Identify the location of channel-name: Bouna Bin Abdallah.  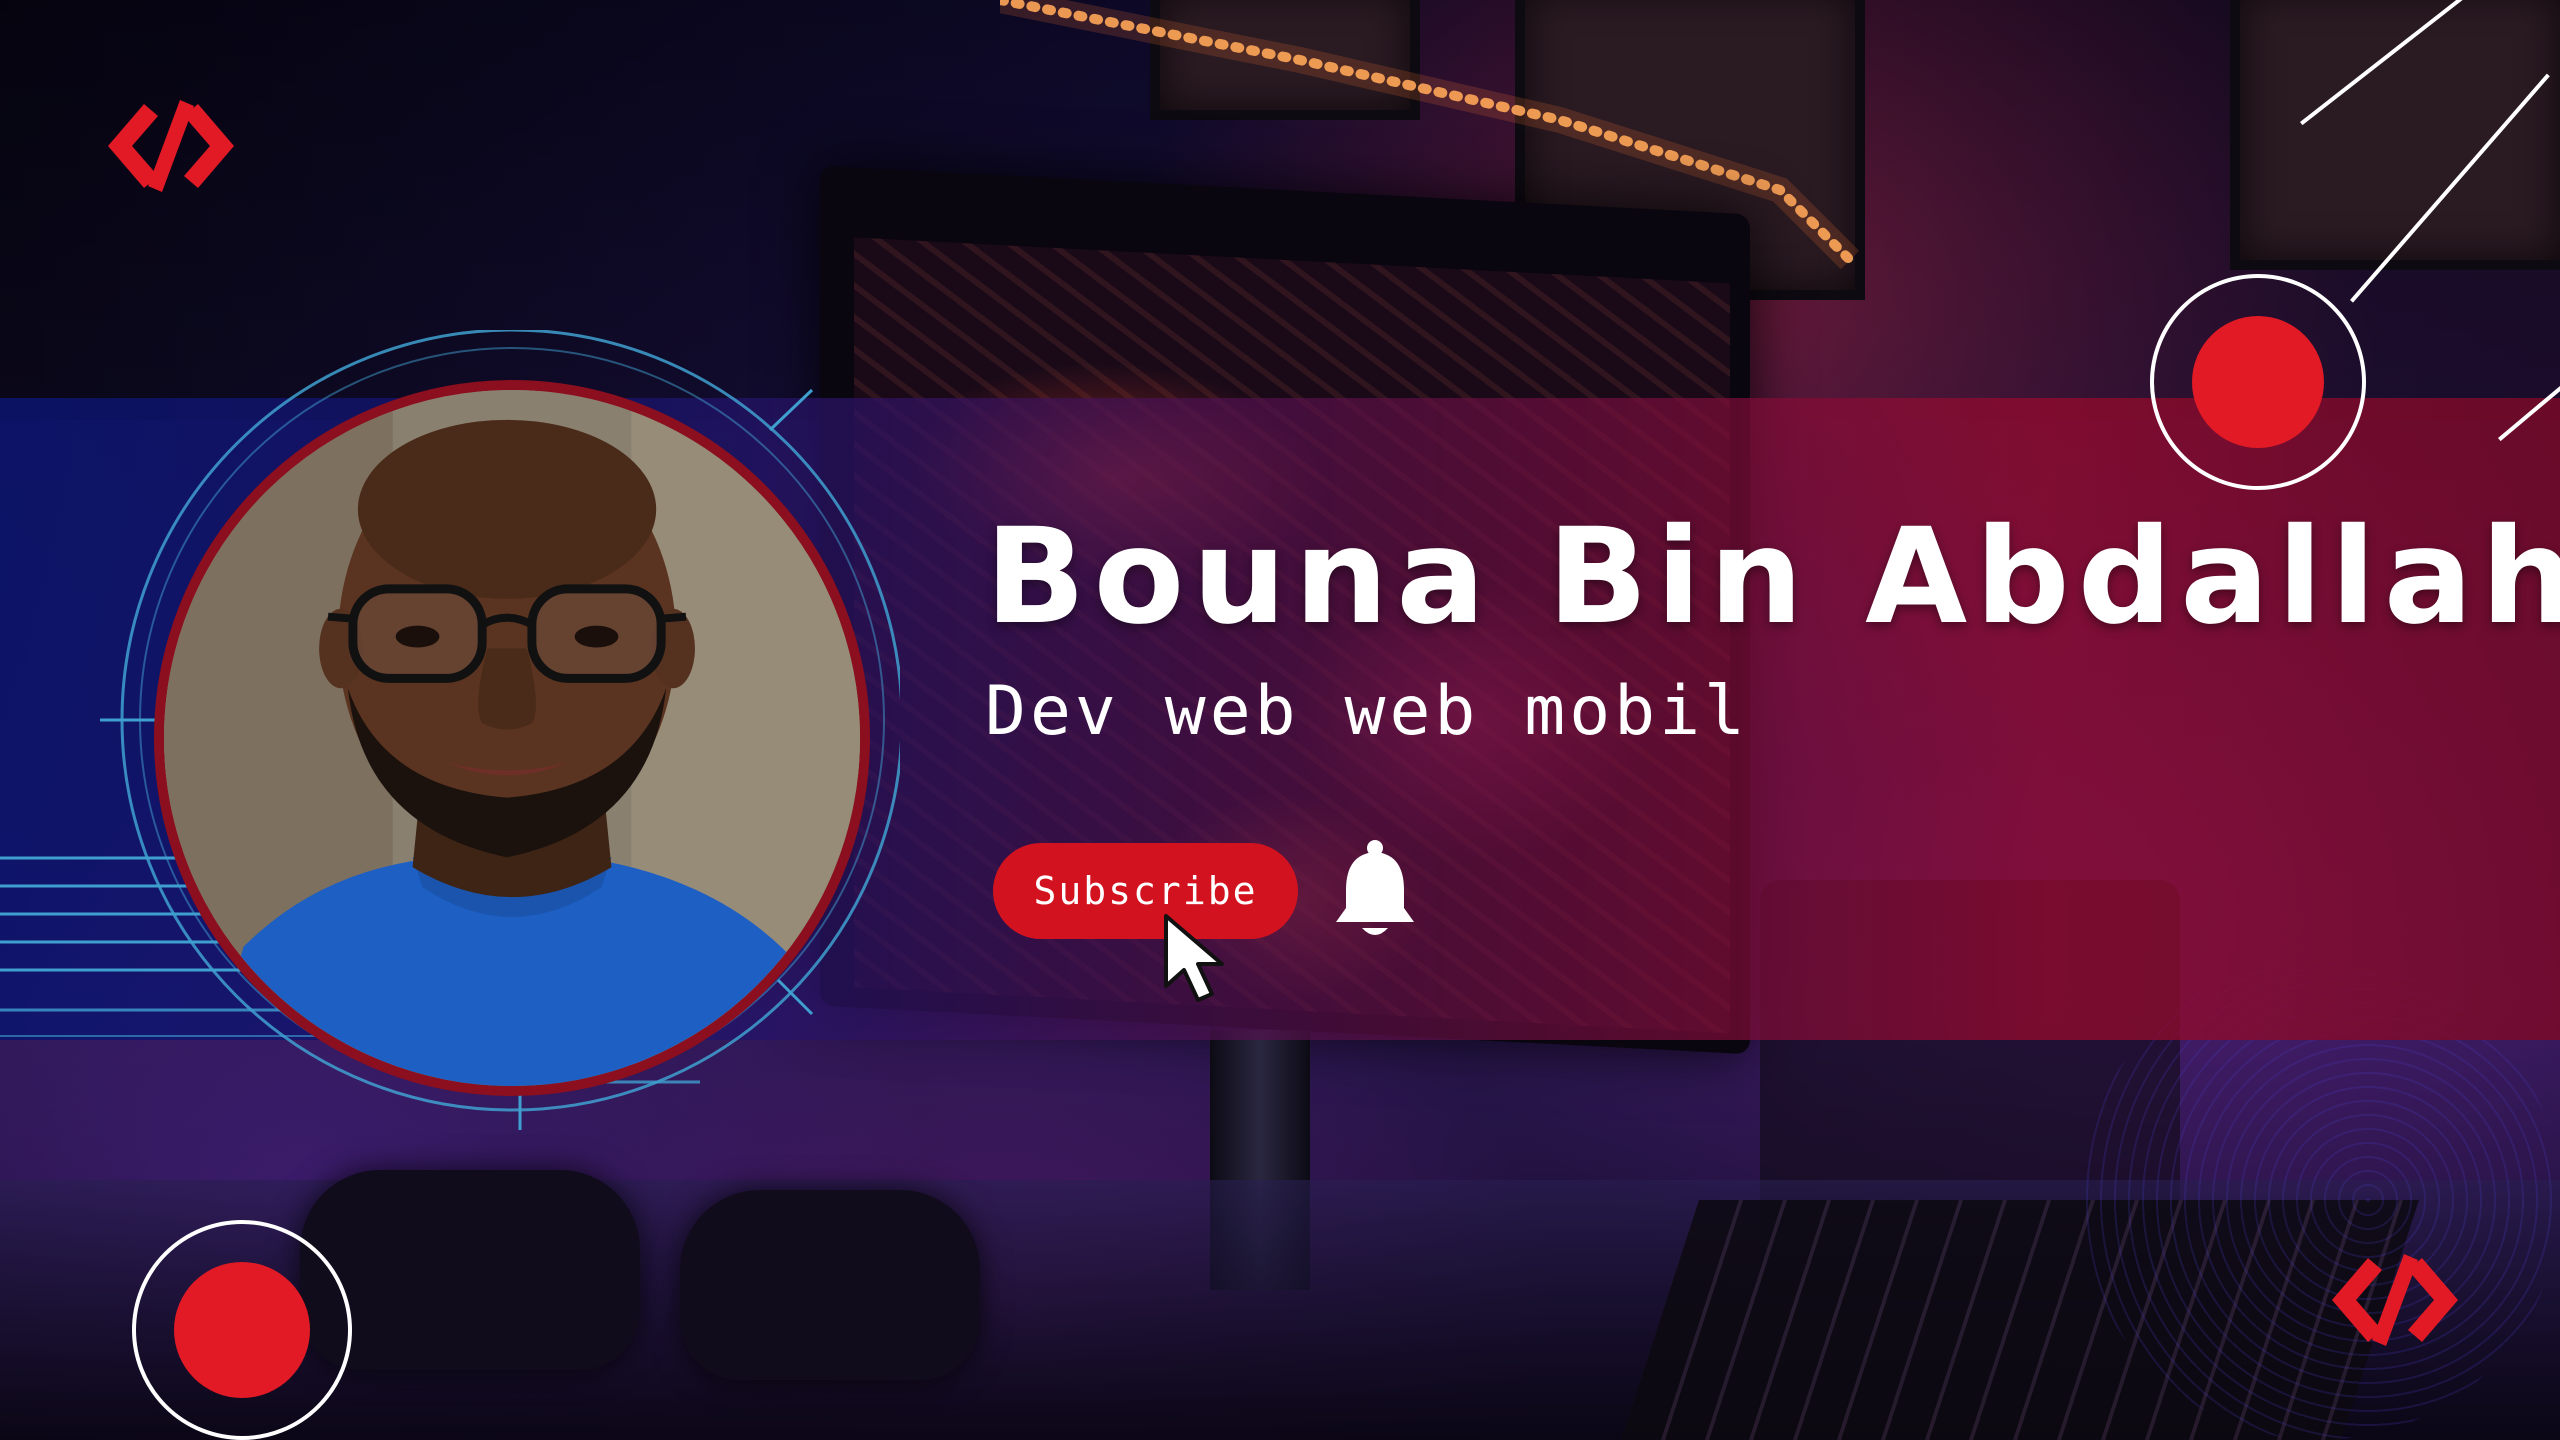
(1772, 577).